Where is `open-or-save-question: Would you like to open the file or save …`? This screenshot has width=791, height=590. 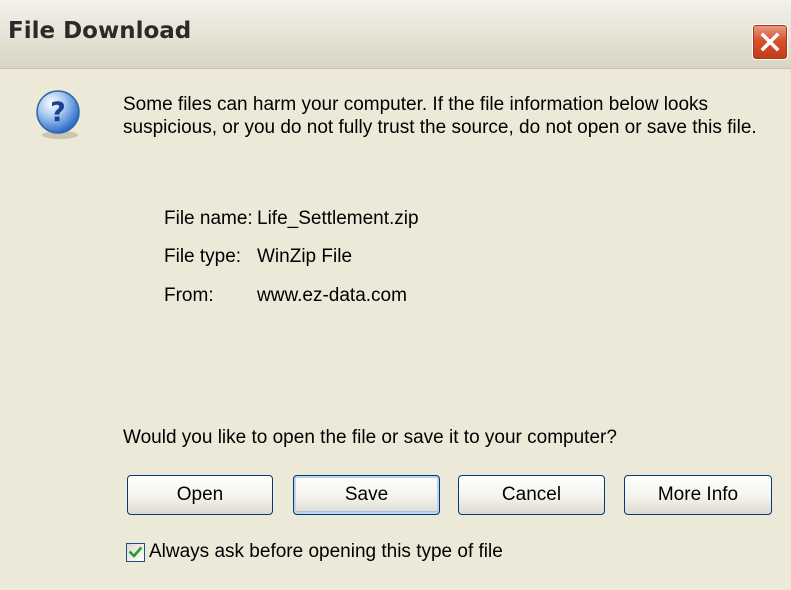 open-or-save-question: Would you like to open the file or save … is located at coordinates (370, 437).